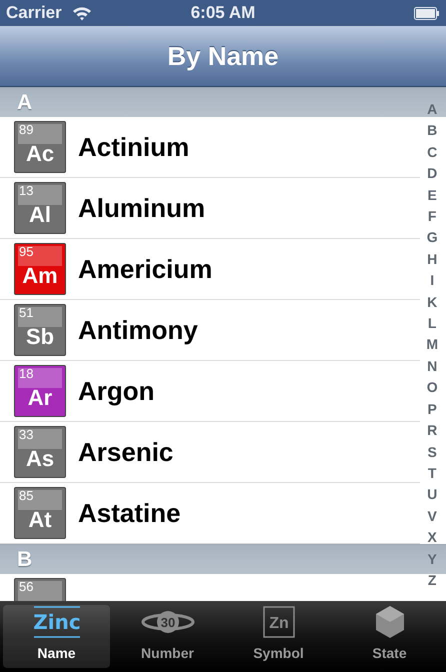  What do you see at coordinates (26, 496) in the screenshot?
I see `atomic-number: 85` at bounding box center [26, 496].